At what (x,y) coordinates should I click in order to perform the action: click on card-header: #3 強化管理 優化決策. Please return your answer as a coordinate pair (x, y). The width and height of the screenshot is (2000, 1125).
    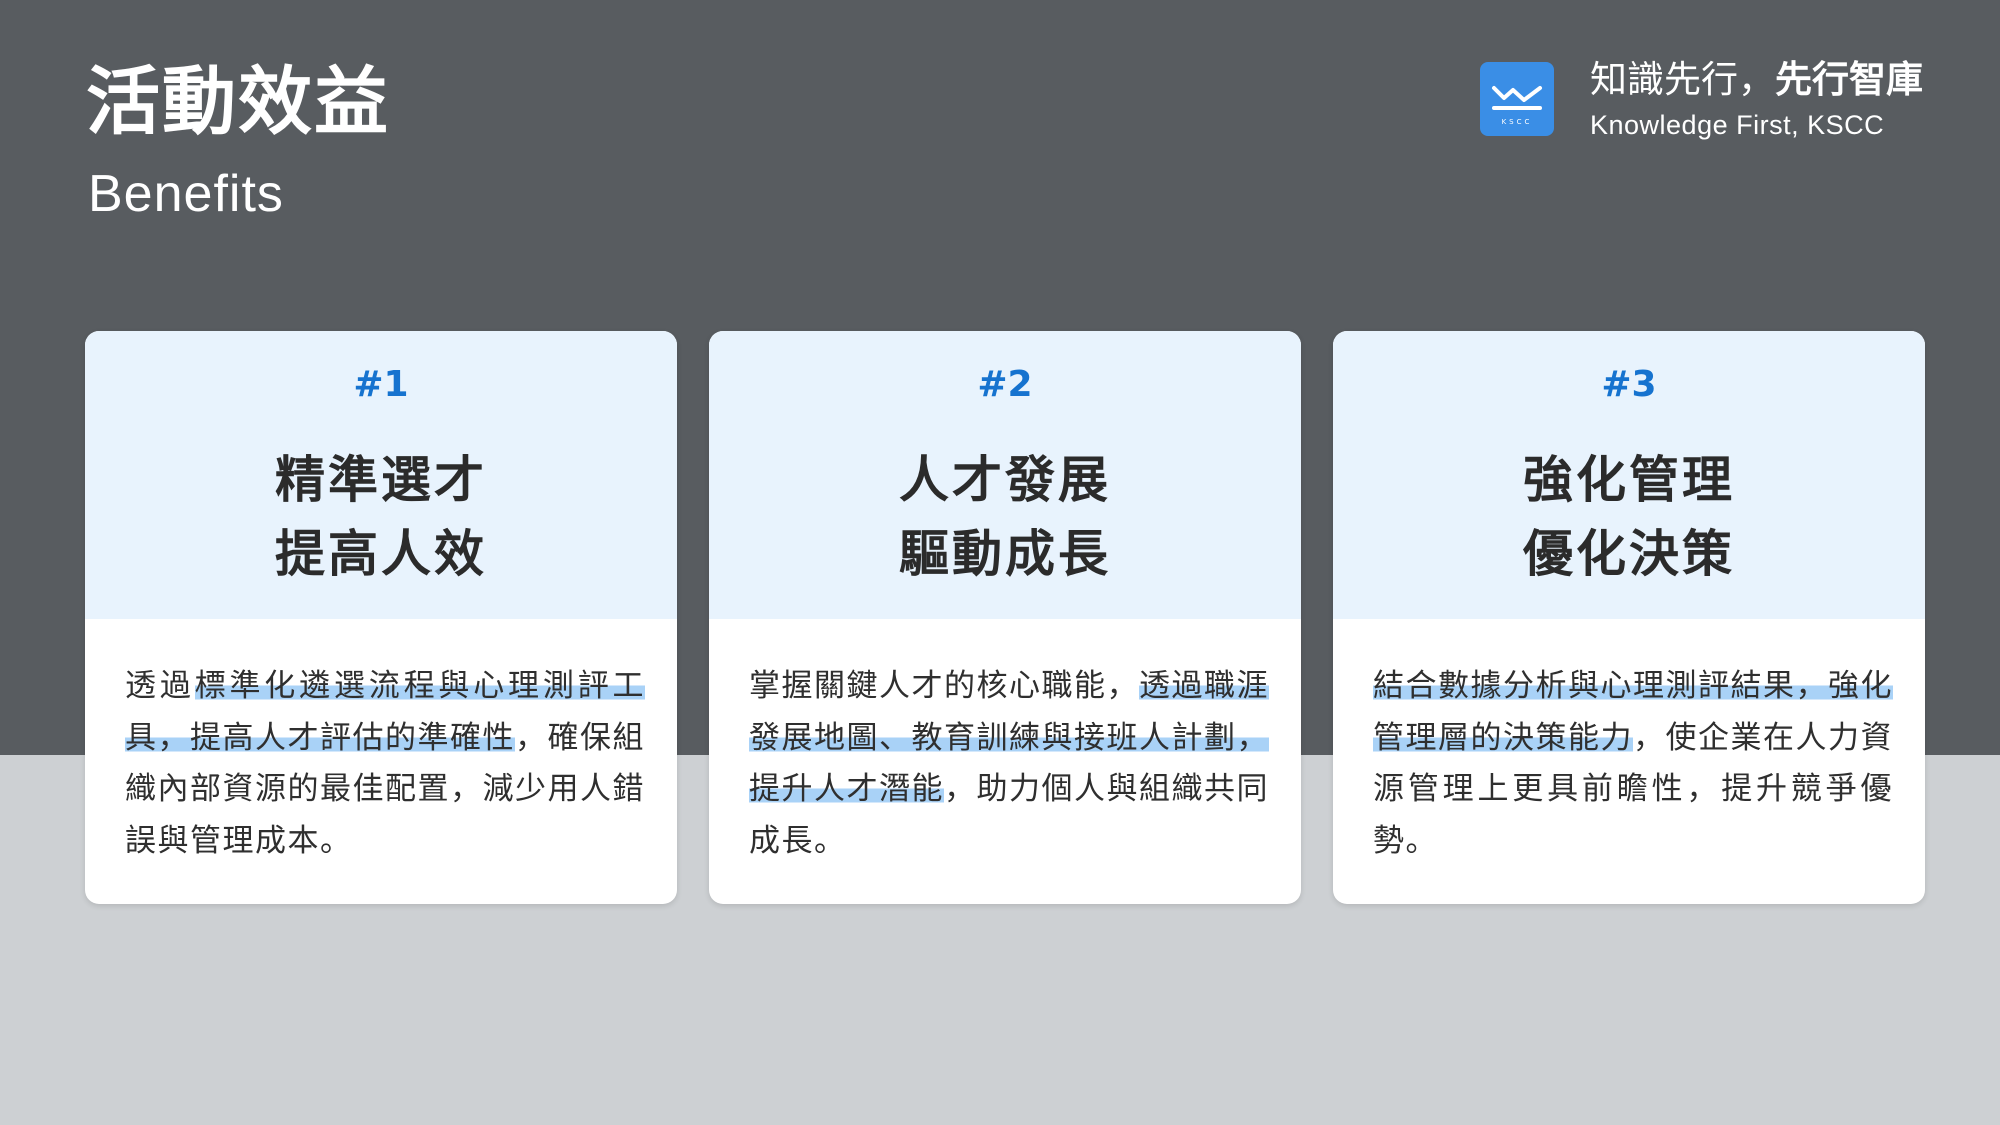
    Looking at the image, I should click on (1629, 475).